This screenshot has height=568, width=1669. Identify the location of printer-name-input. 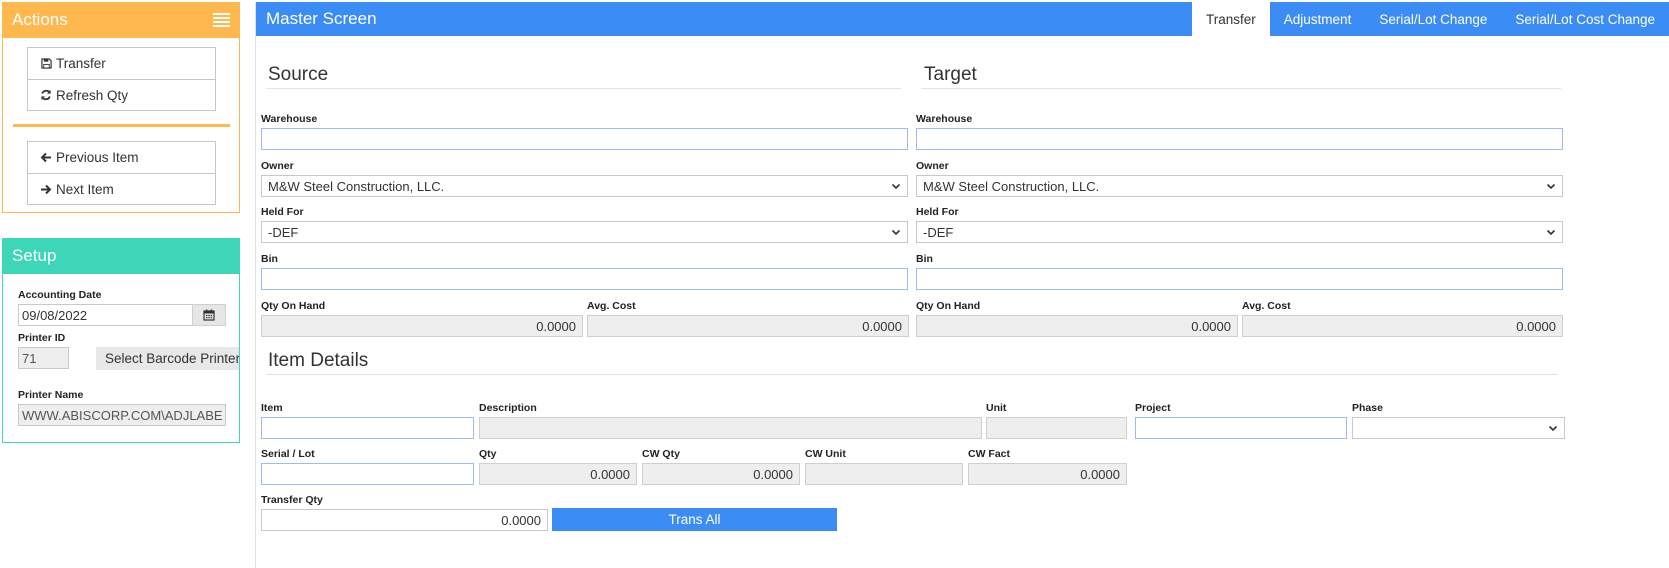
(122, 415).